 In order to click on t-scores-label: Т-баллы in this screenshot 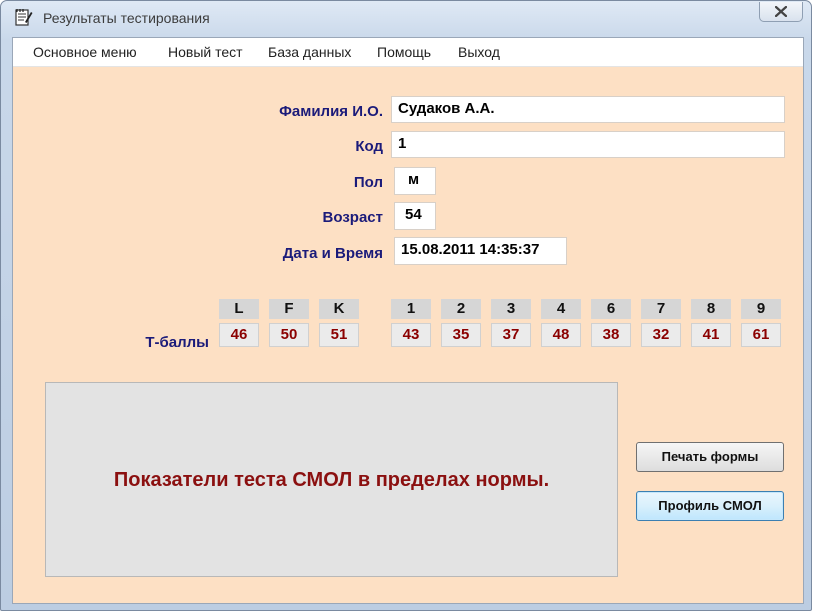, I will do `click(177, 342)`.